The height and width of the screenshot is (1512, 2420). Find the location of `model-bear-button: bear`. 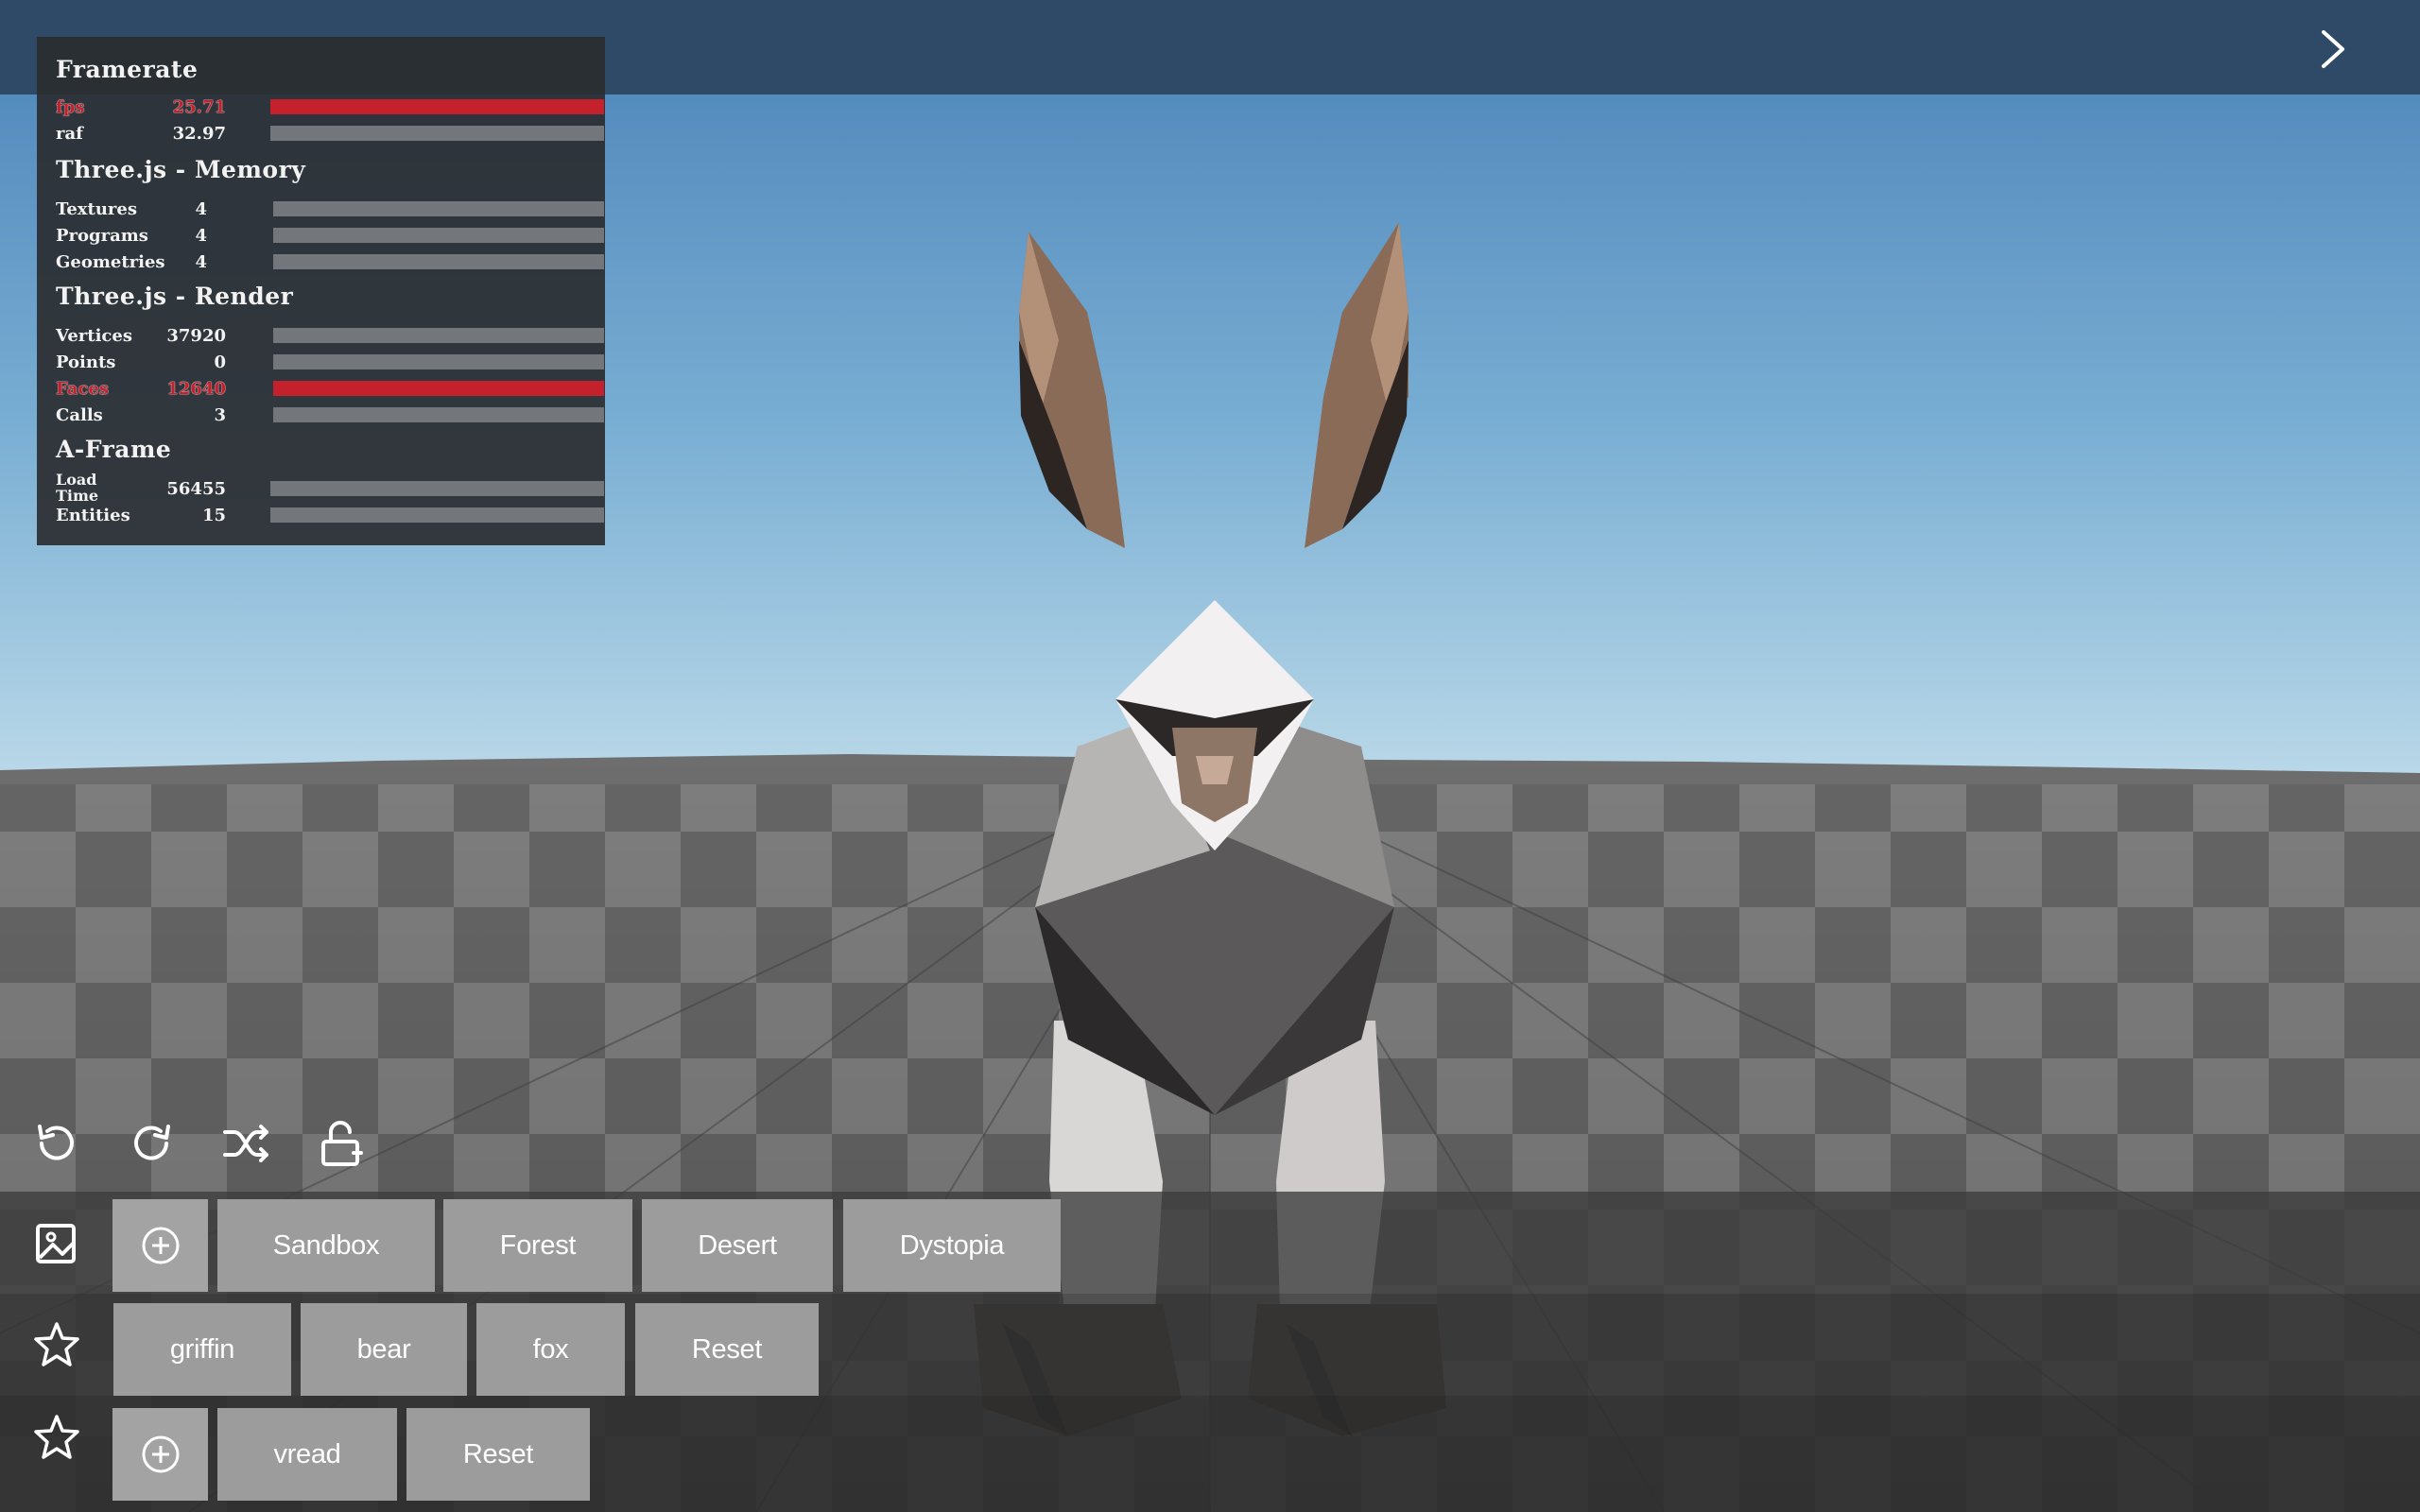

model-bear-button: bear is located at coordinates (384, 1349).